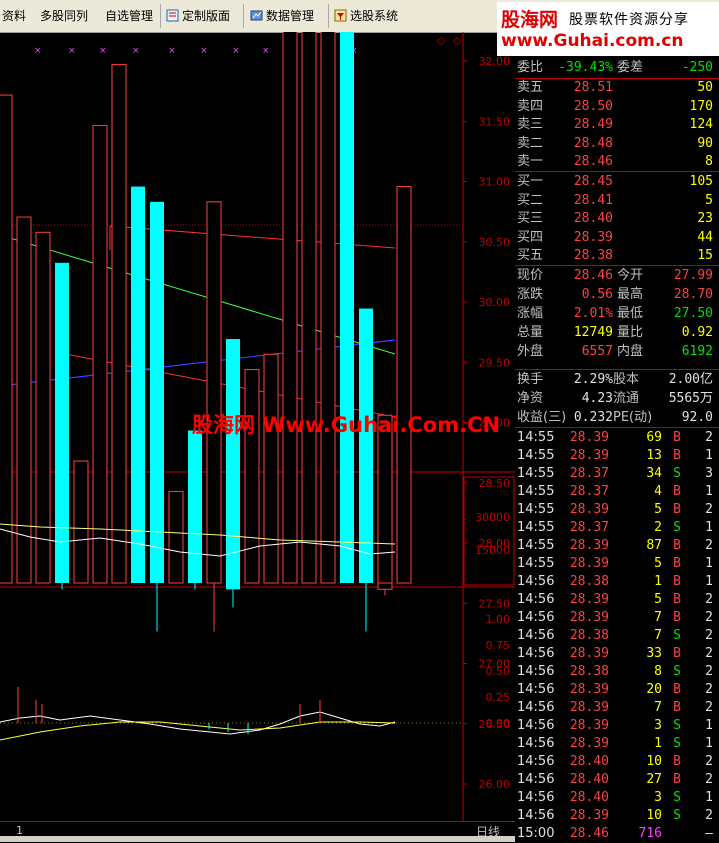 Image resolution: width=719 pixels, height=843 pixels. What do you see at coordinates (617, 690) in the screenshot?
I see `tick-row: 14:56 28.39 20 B 2` at bounding box center [617, 690].